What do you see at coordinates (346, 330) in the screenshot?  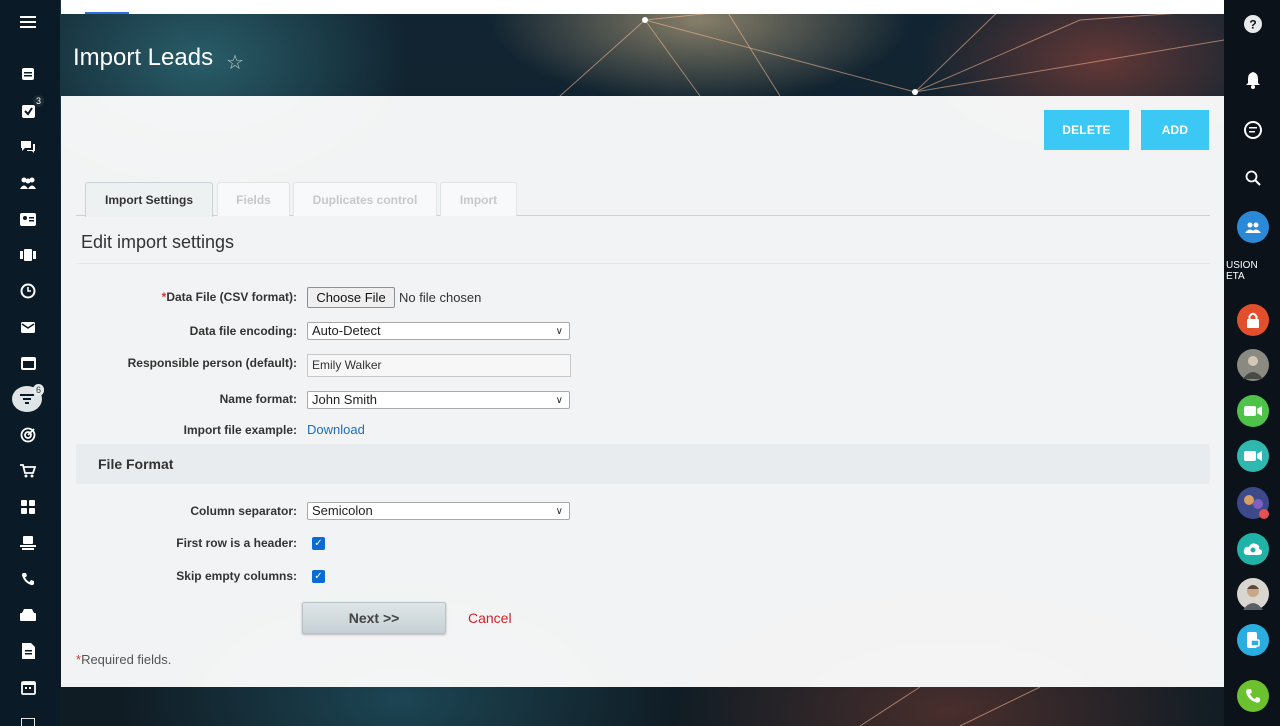 I see `encoding-value: Auto-Detect` at bounding box center [346, 330].